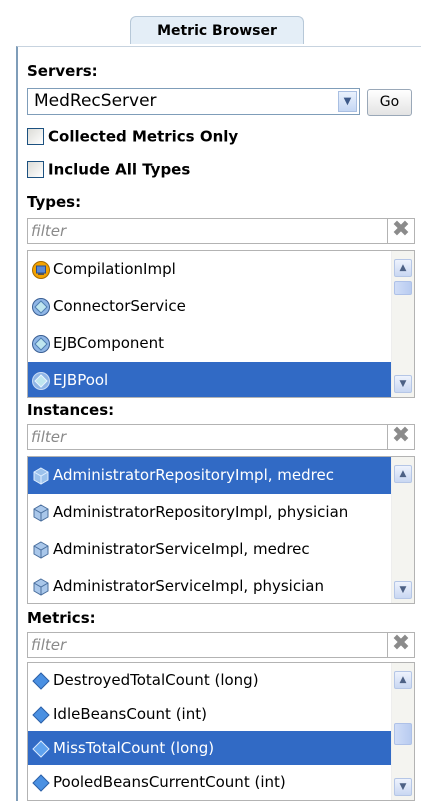 The width and height of the screenshot is (421, 801). Describe the element at coordinates (209, 475) in the screenshot. I see `instances-list-item: AdministratorRepositoryImpl, medrec` at that location.